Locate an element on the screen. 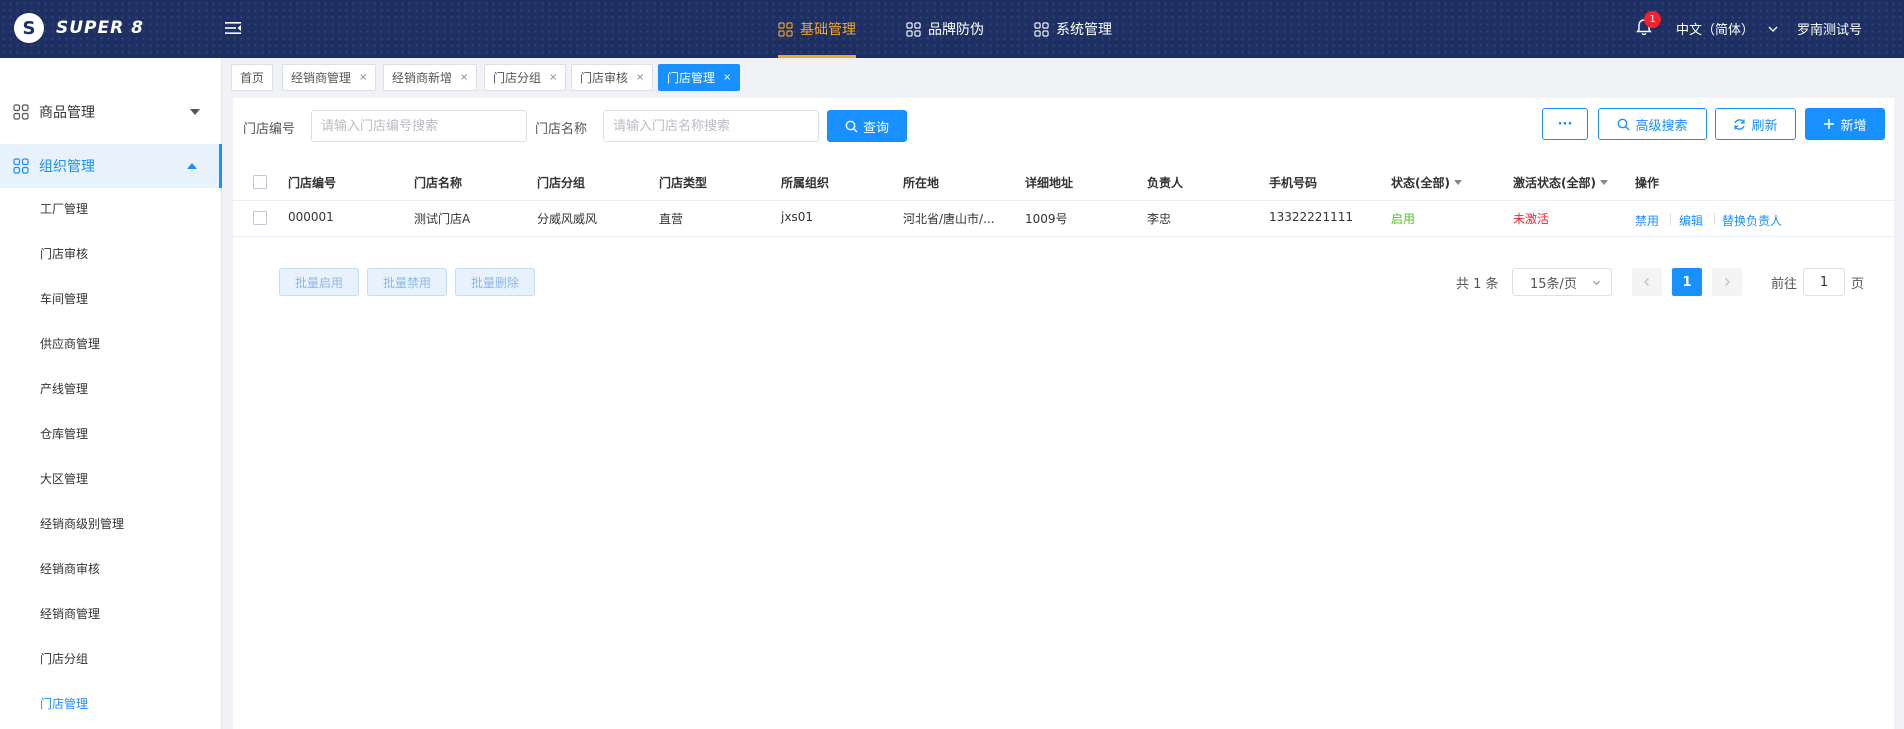 The width and height of the screenshot is (1904, 729). divider is located at coordinates (1670, 219).